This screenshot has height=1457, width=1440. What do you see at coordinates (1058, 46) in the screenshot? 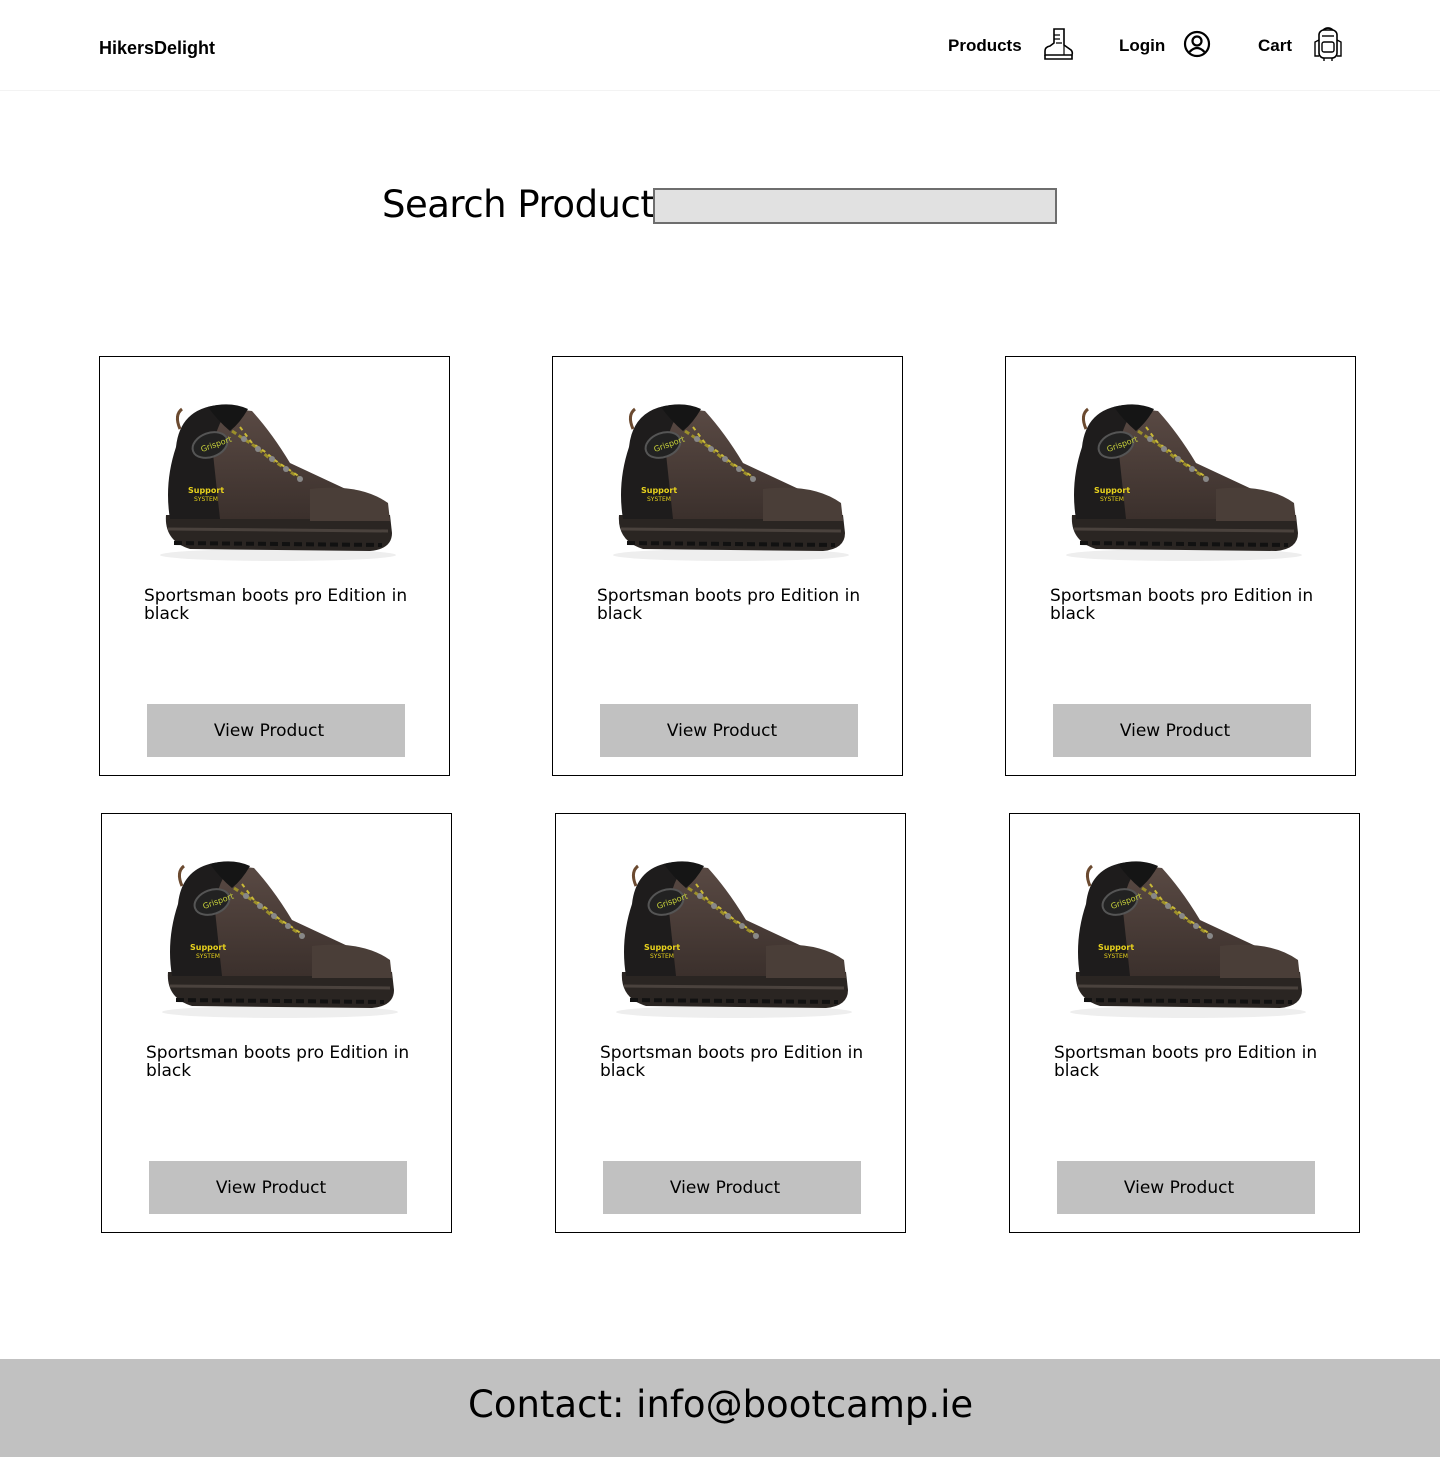
I see `boot-icon` at bounding box center [1058, 46].